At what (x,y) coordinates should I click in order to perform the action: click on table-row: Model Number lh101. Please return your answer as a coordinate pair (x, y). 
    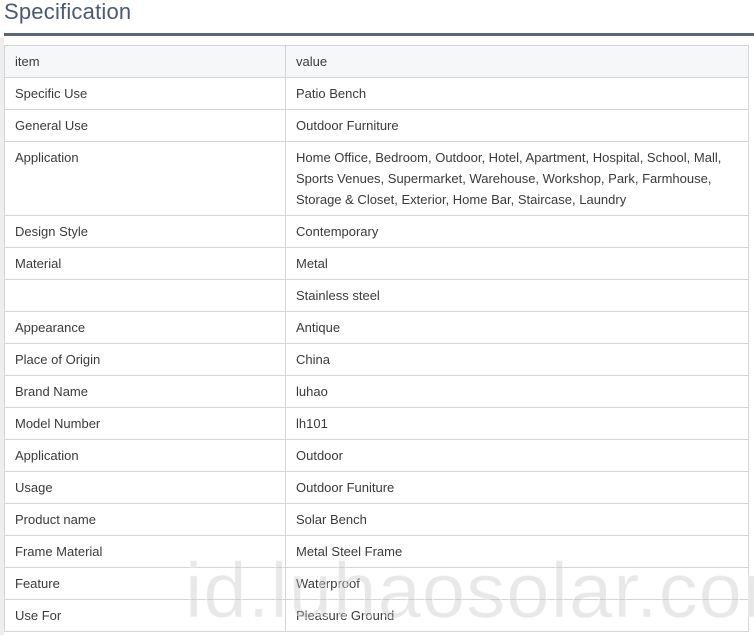
    Looking at the image, I should click on (376, 423).